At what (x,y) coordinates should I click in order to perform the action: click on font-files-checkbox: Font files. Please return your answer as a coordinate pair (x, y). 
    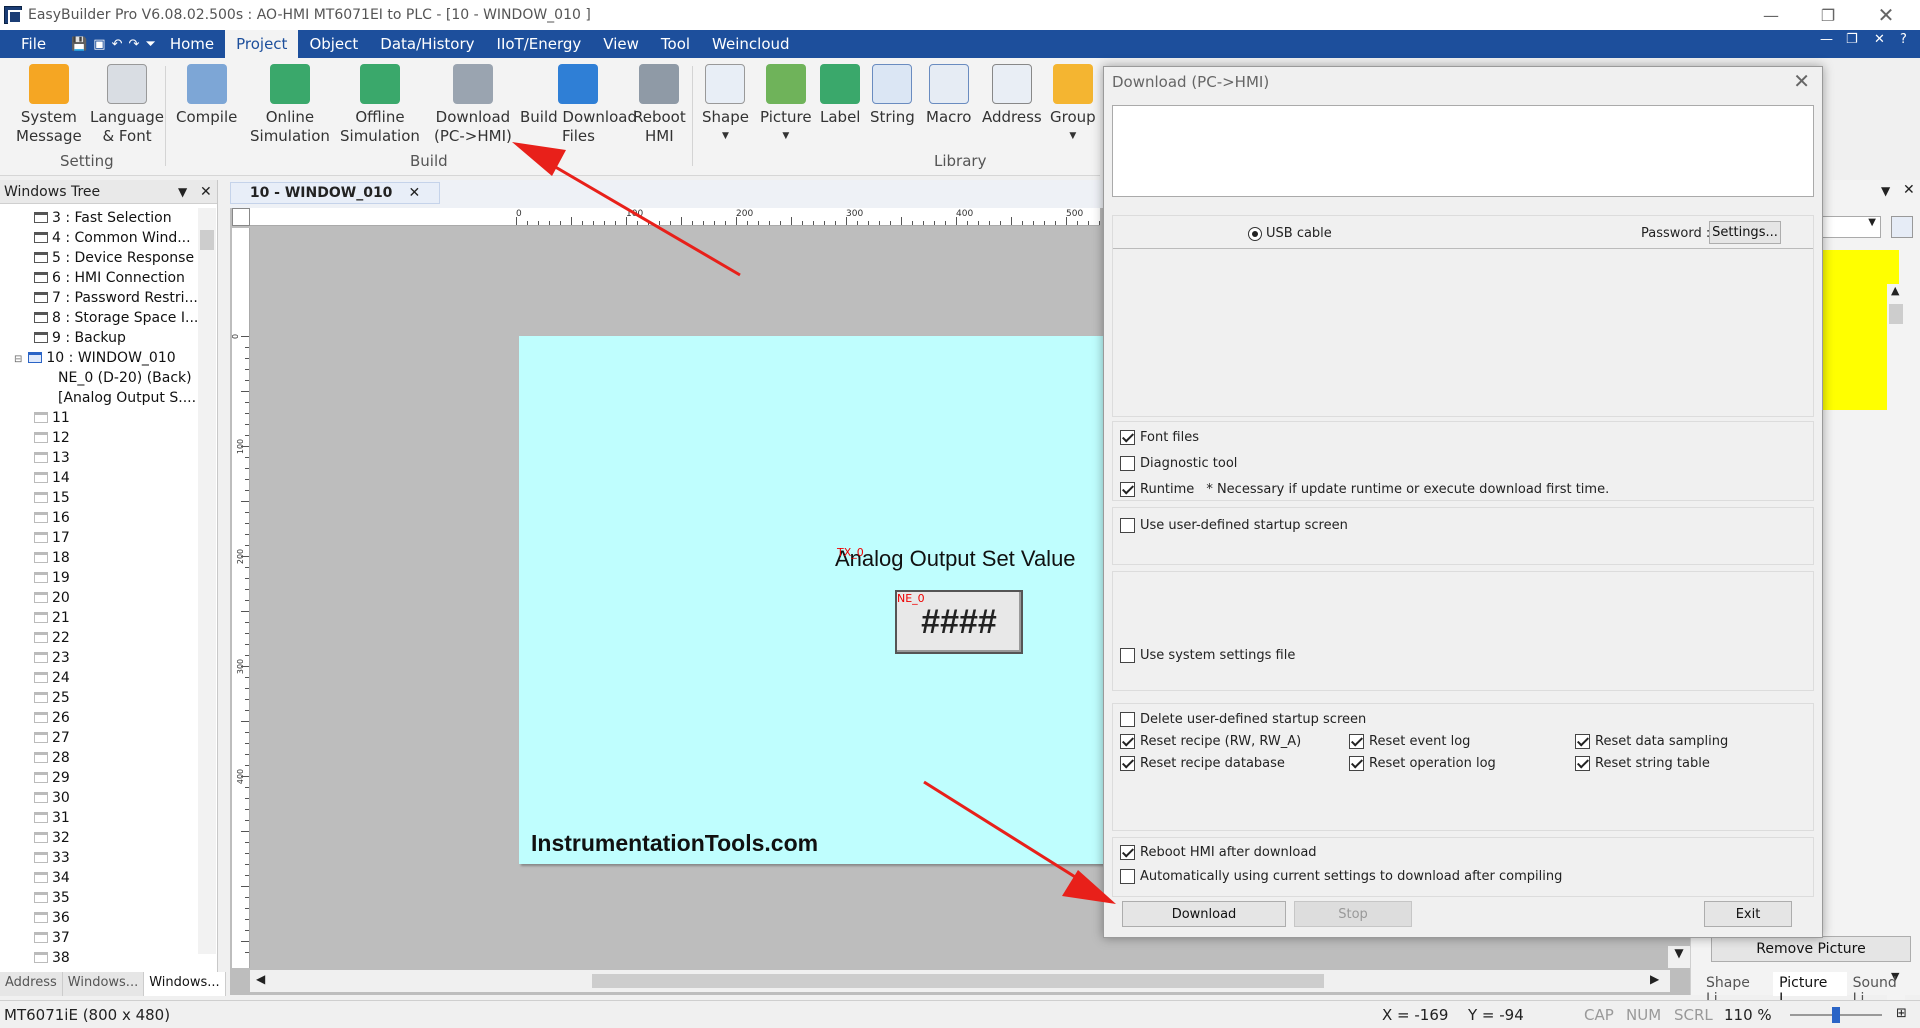
    Looking at the image, I should click on (1159, 437).